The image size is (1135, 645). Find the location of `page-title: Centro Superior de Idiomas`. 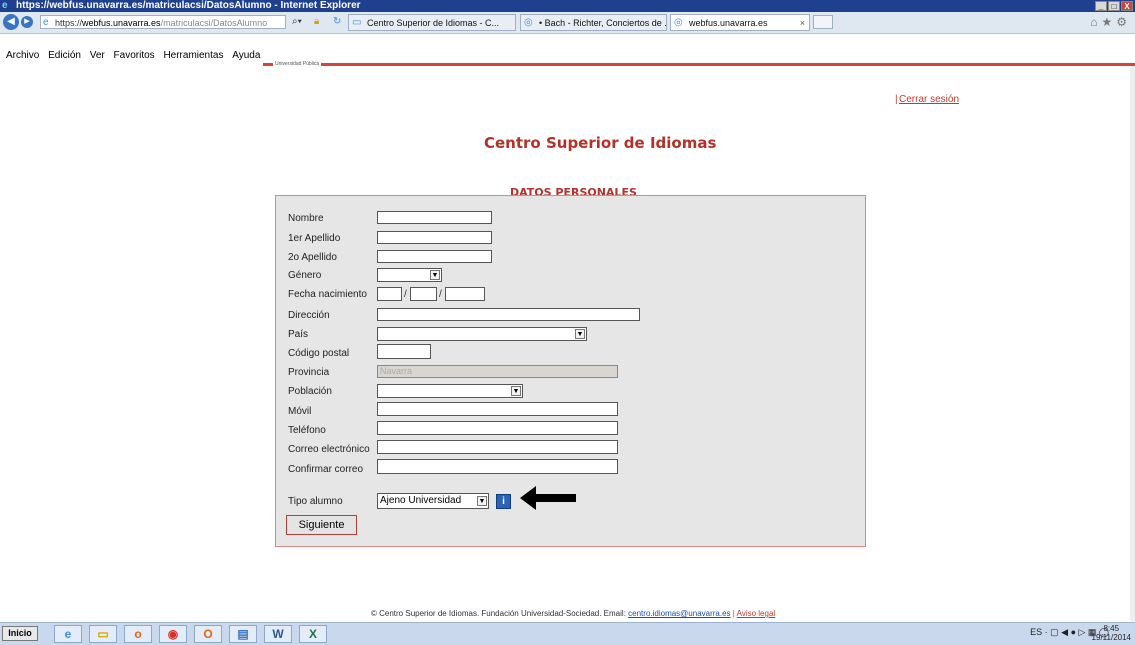

page-title: Centro Superior de Idiomas is located at coordinates (600, 143).